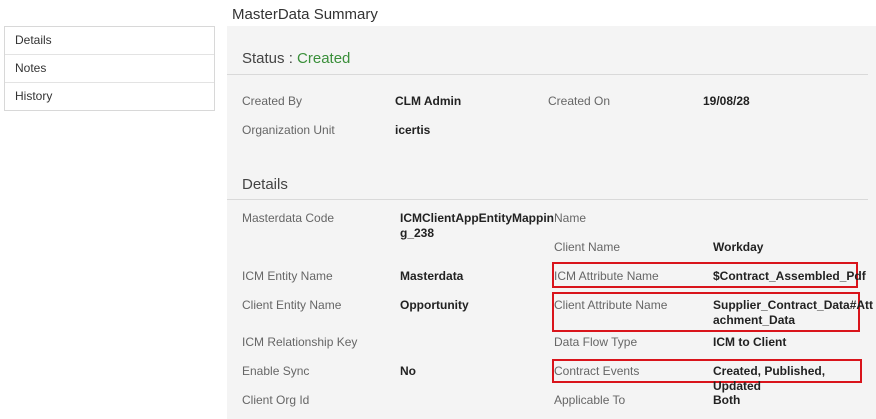  What do you see at coordinates (272, 101) in the screenshot?
I see `created-by-label: Created By` at bounding box center [272, 101].